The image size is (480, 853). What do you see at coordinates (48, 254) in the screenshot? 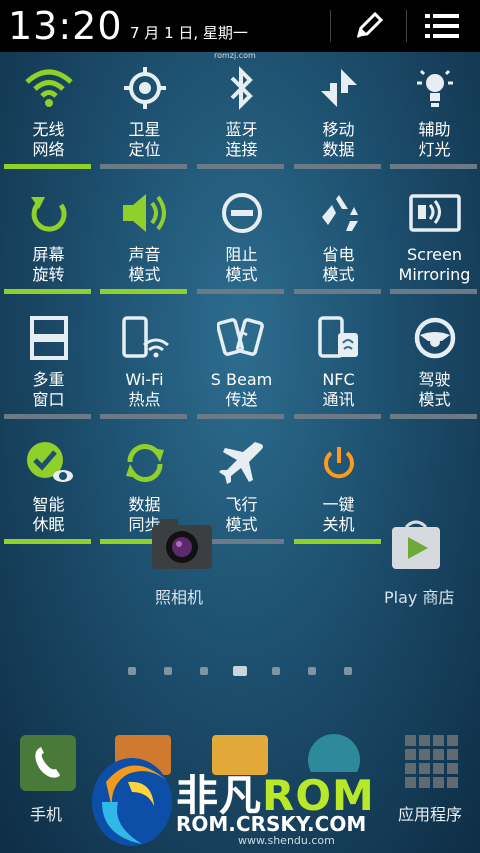
I see `toggle-label-line1: 屏幕` at bounding box center [48, 254].